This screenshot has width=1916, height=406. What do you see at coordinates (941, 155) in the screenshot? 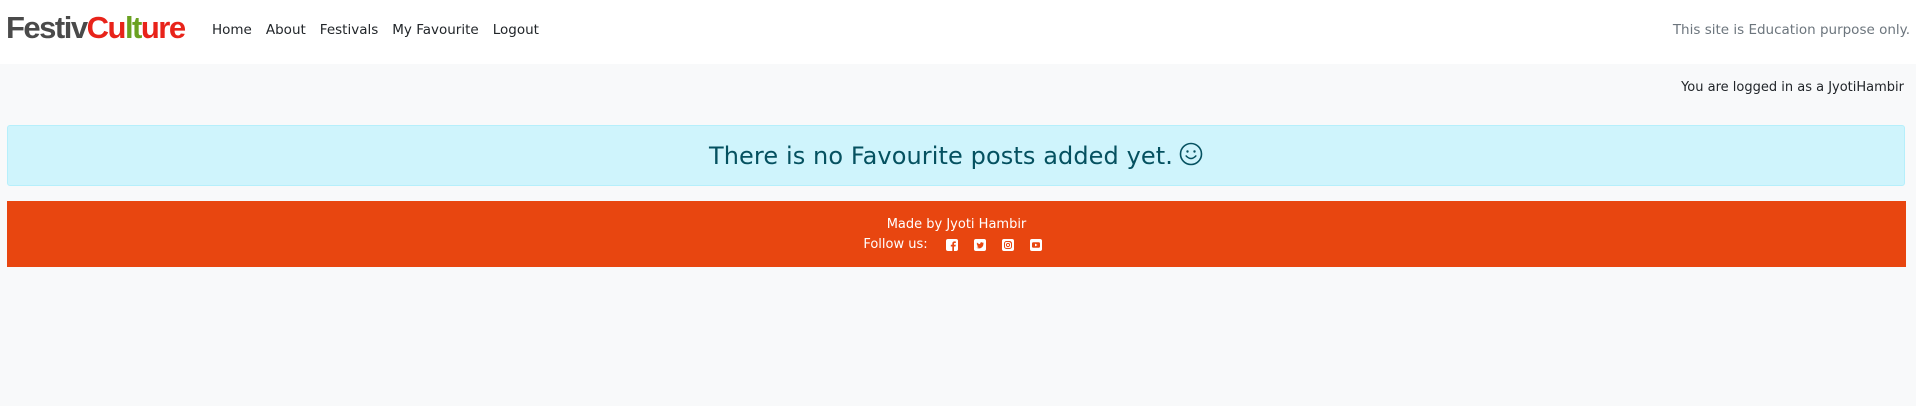
I see `alert-message: There is no Favourite posts added yet.` at bounding box center [941, 155].